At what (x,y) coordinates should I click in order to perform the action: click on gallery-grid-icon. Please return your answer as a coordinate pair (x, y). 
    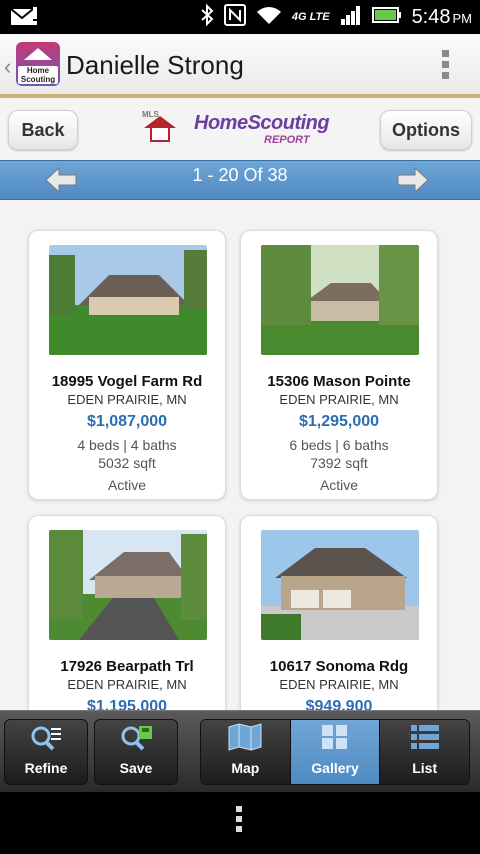
    Looking at the image, I should click on (335, 738).